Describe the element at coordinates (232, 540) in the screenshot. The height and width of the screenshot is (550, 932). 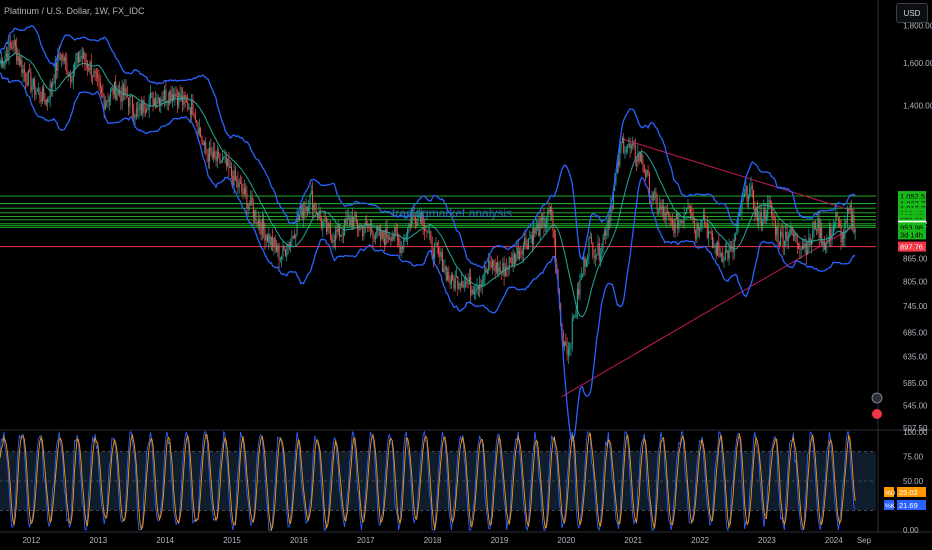
I see `time-tick-label: 2015` at that location.